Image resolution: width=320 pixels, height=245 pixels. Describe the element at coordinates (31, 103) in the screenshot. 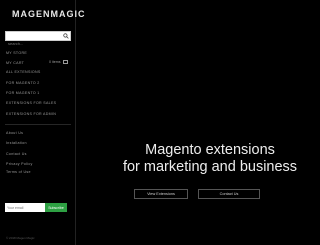

I see `nav-extensions-sales: EXTENSIONS FOR SALES` at that location.